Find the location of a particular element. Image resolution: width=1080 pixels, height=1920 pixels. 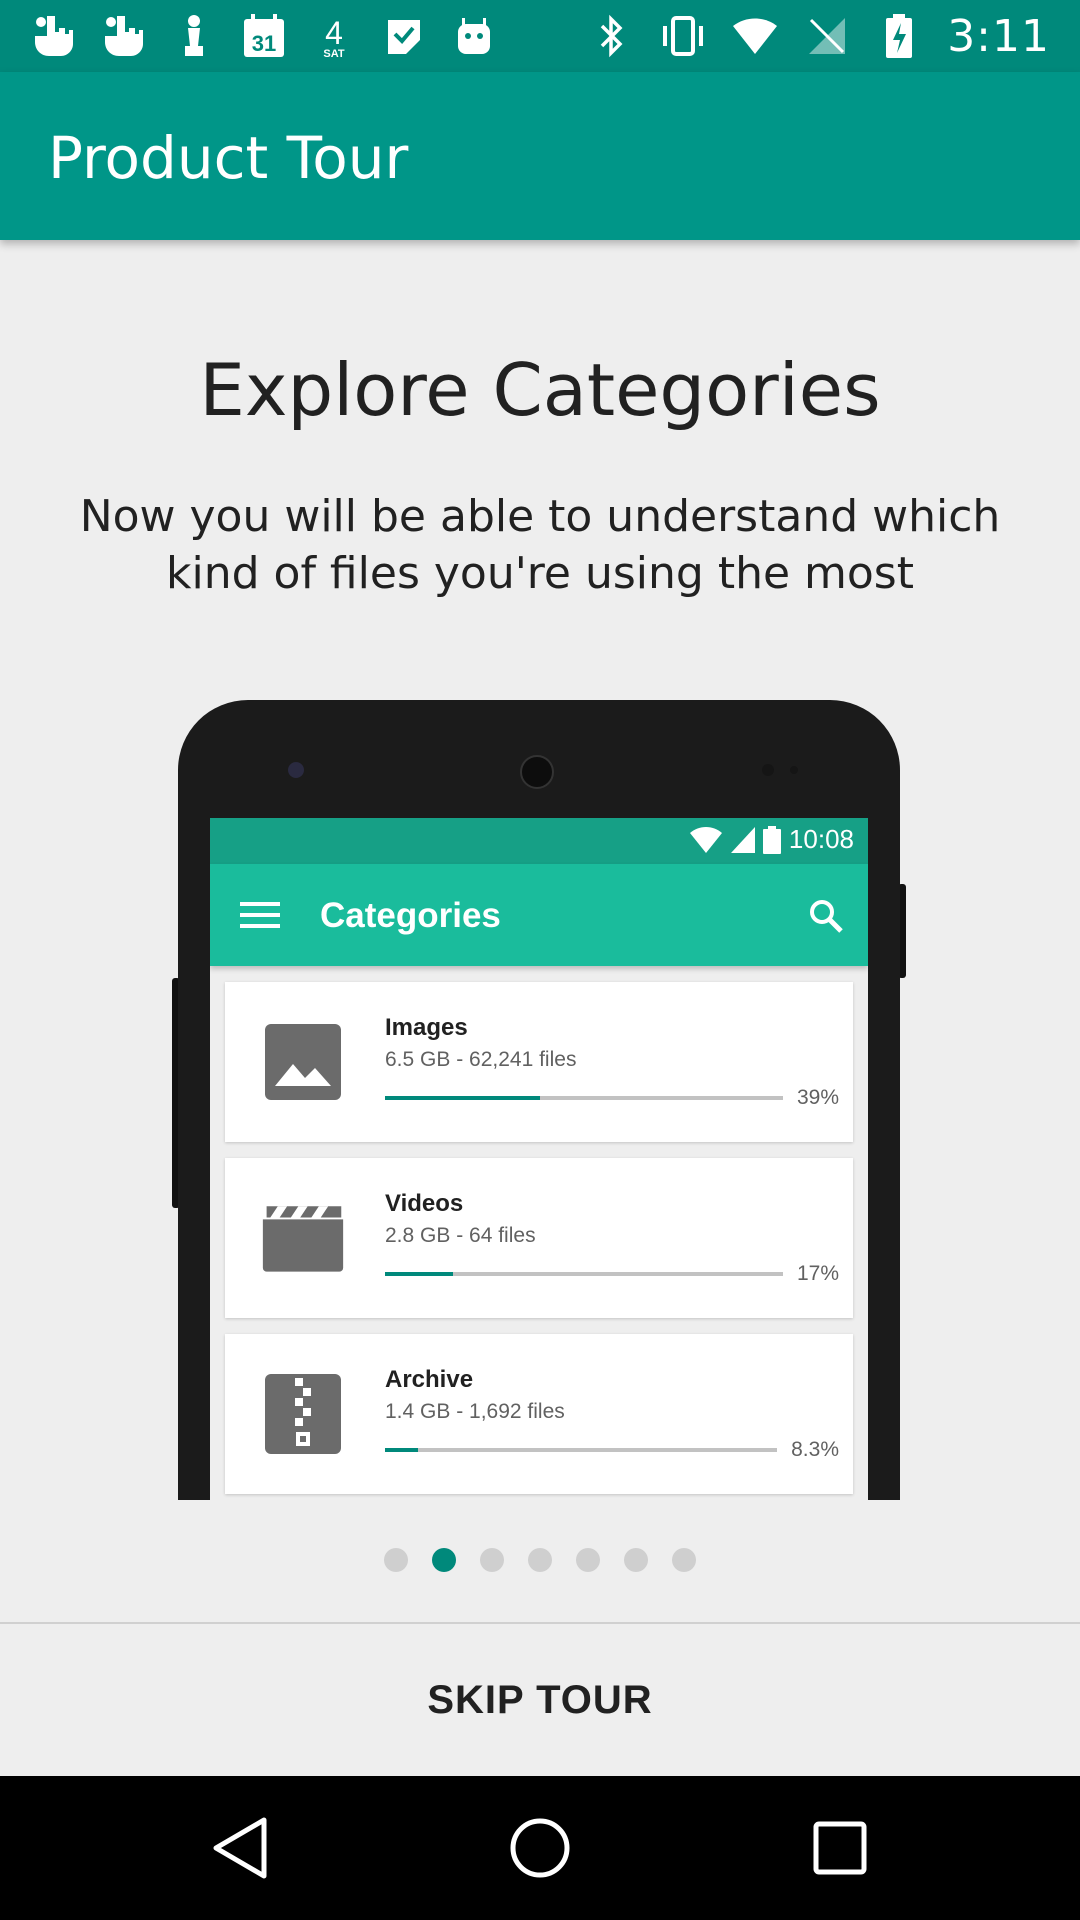

page-indicator is located at coordinates (540, 1560).